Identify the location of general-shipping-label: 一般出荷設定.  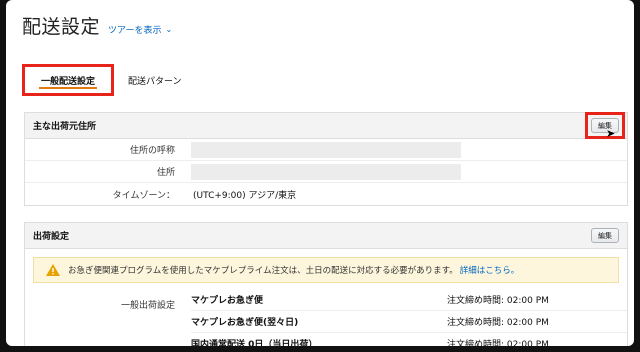
(147, 306).